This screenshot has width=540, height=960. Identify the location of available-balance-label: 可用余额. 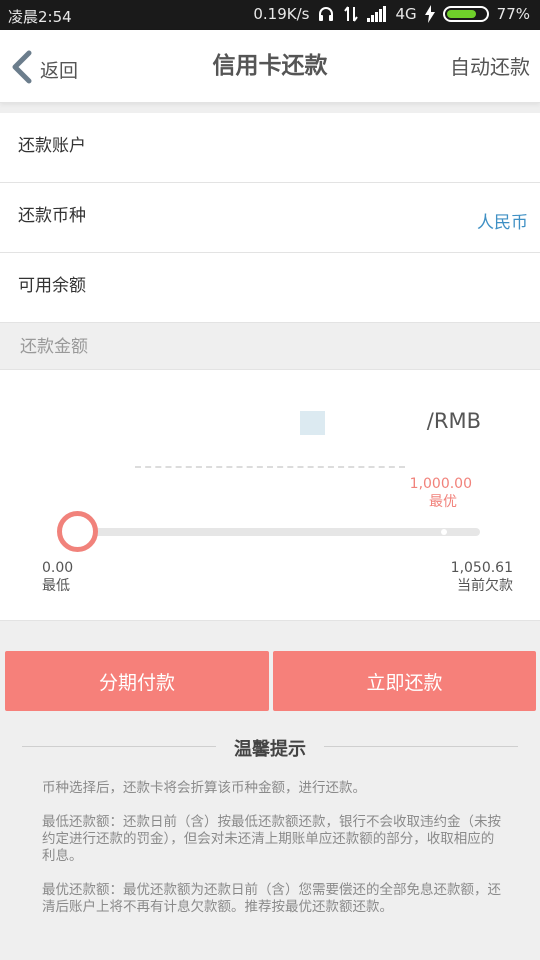
(52, 286).